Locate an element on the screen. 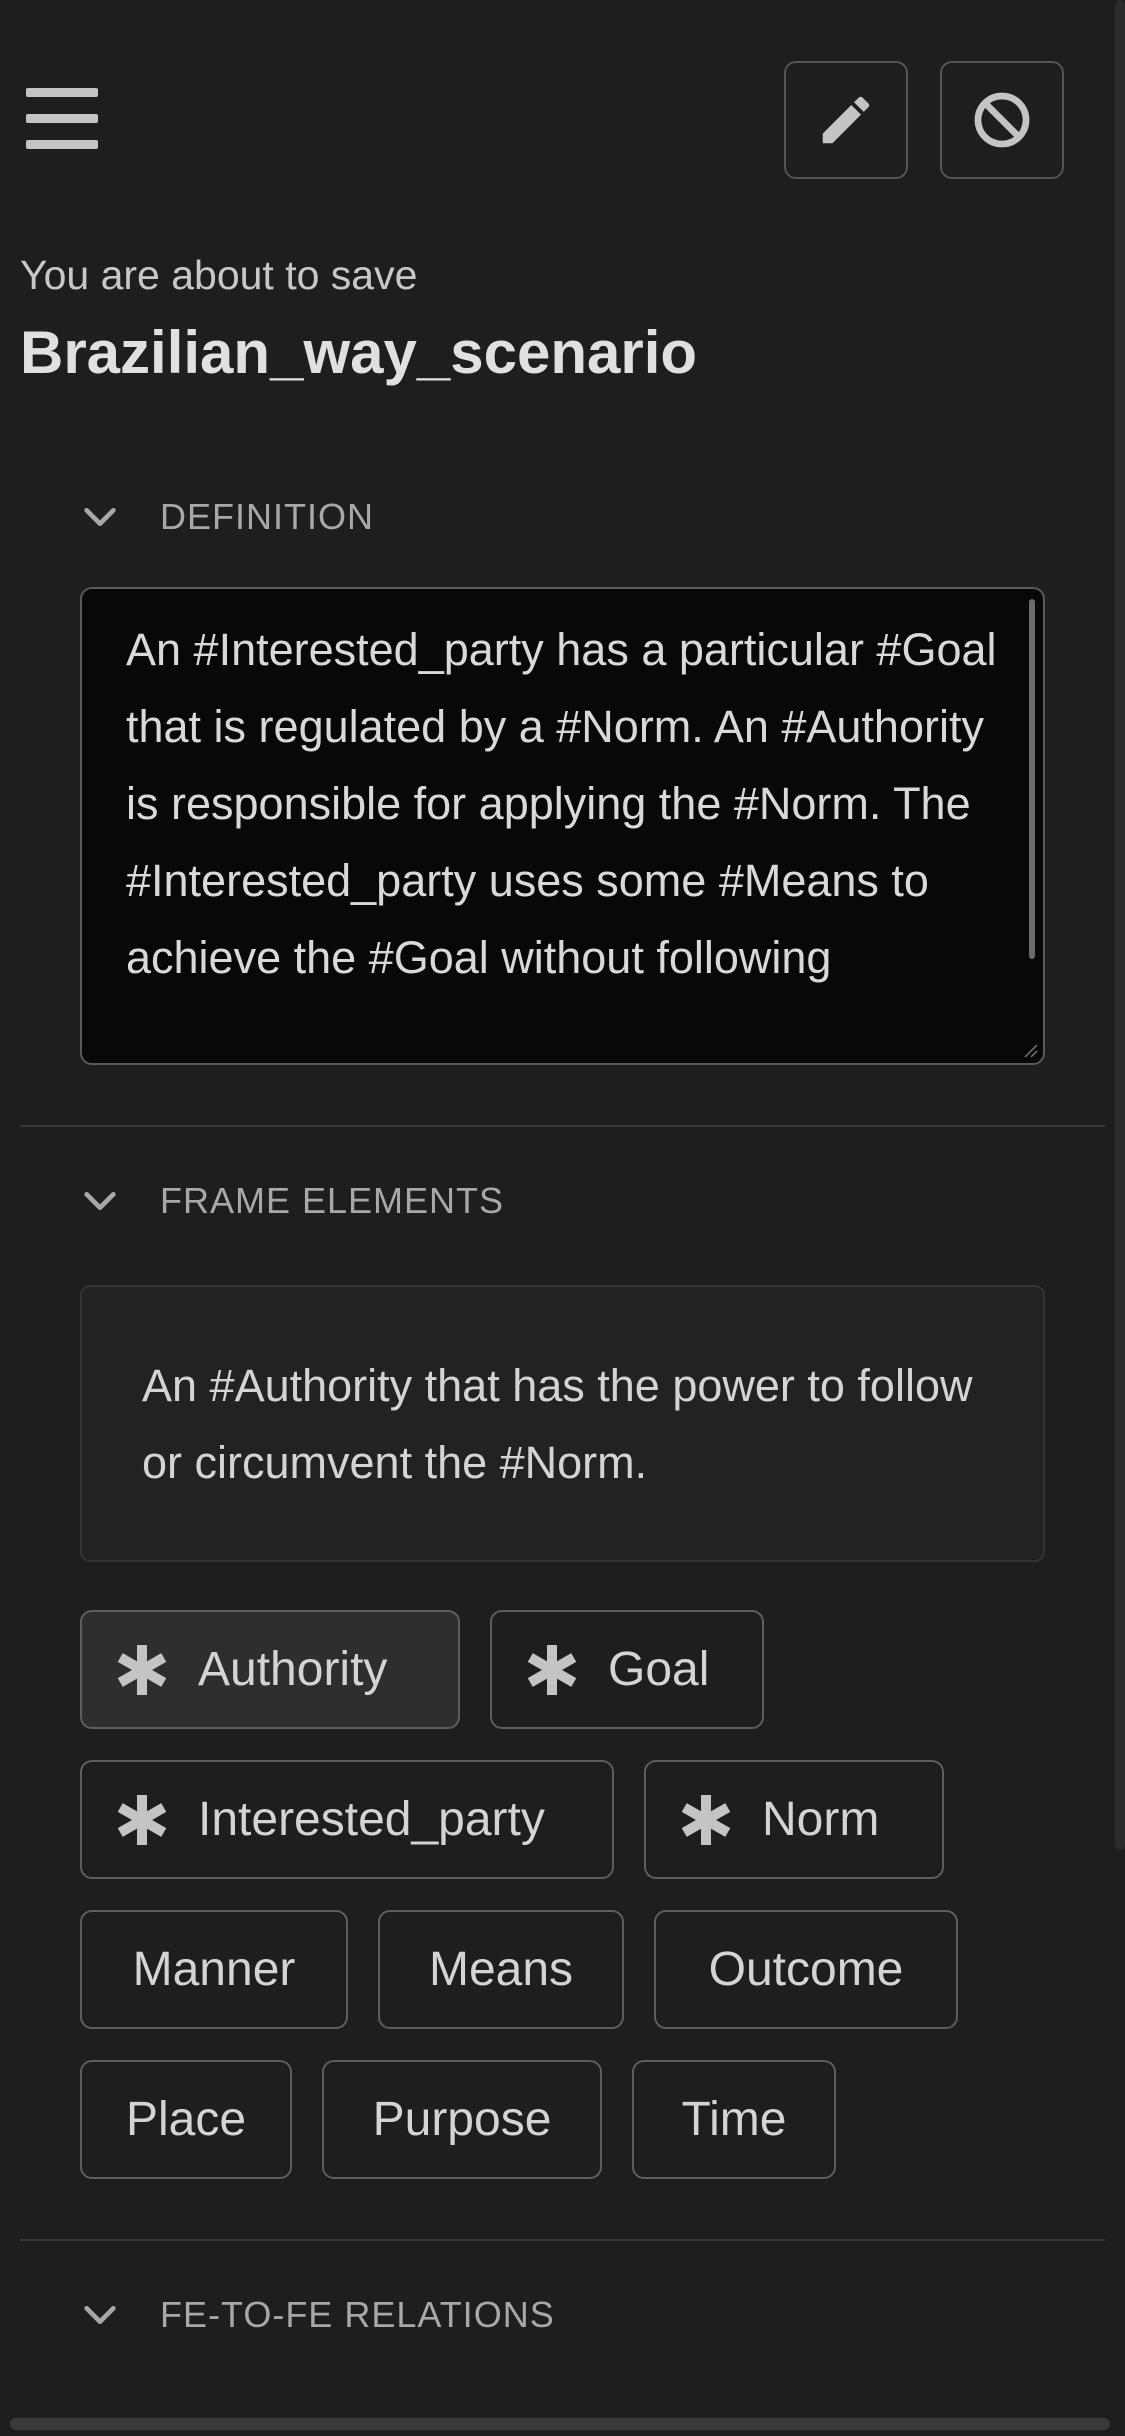  fe-chip-label: Time is located at coordinates (734, 2119).